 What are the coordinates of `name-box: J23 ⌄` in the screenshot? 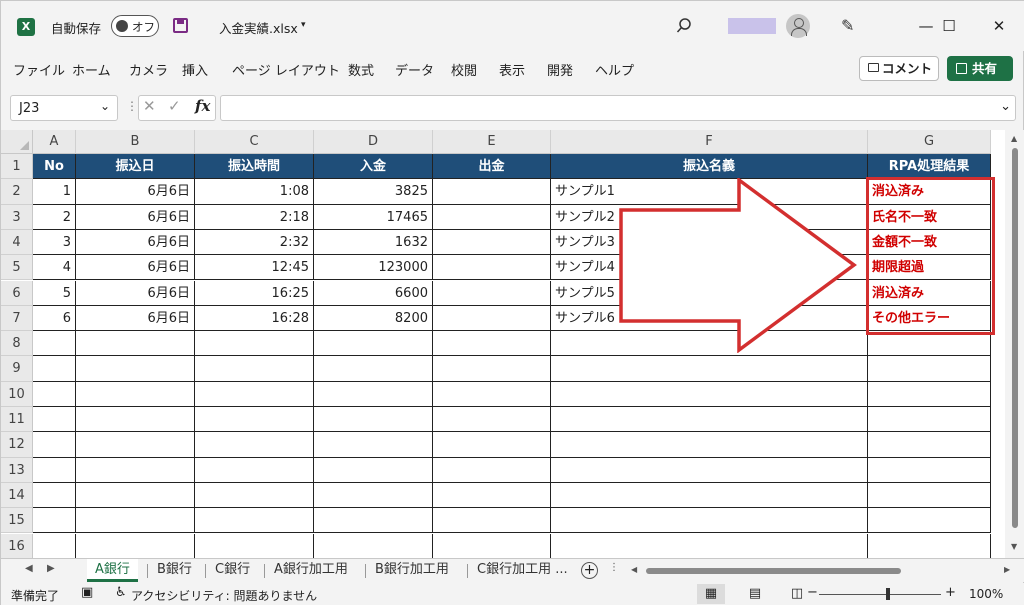 It's located at (64, 108).